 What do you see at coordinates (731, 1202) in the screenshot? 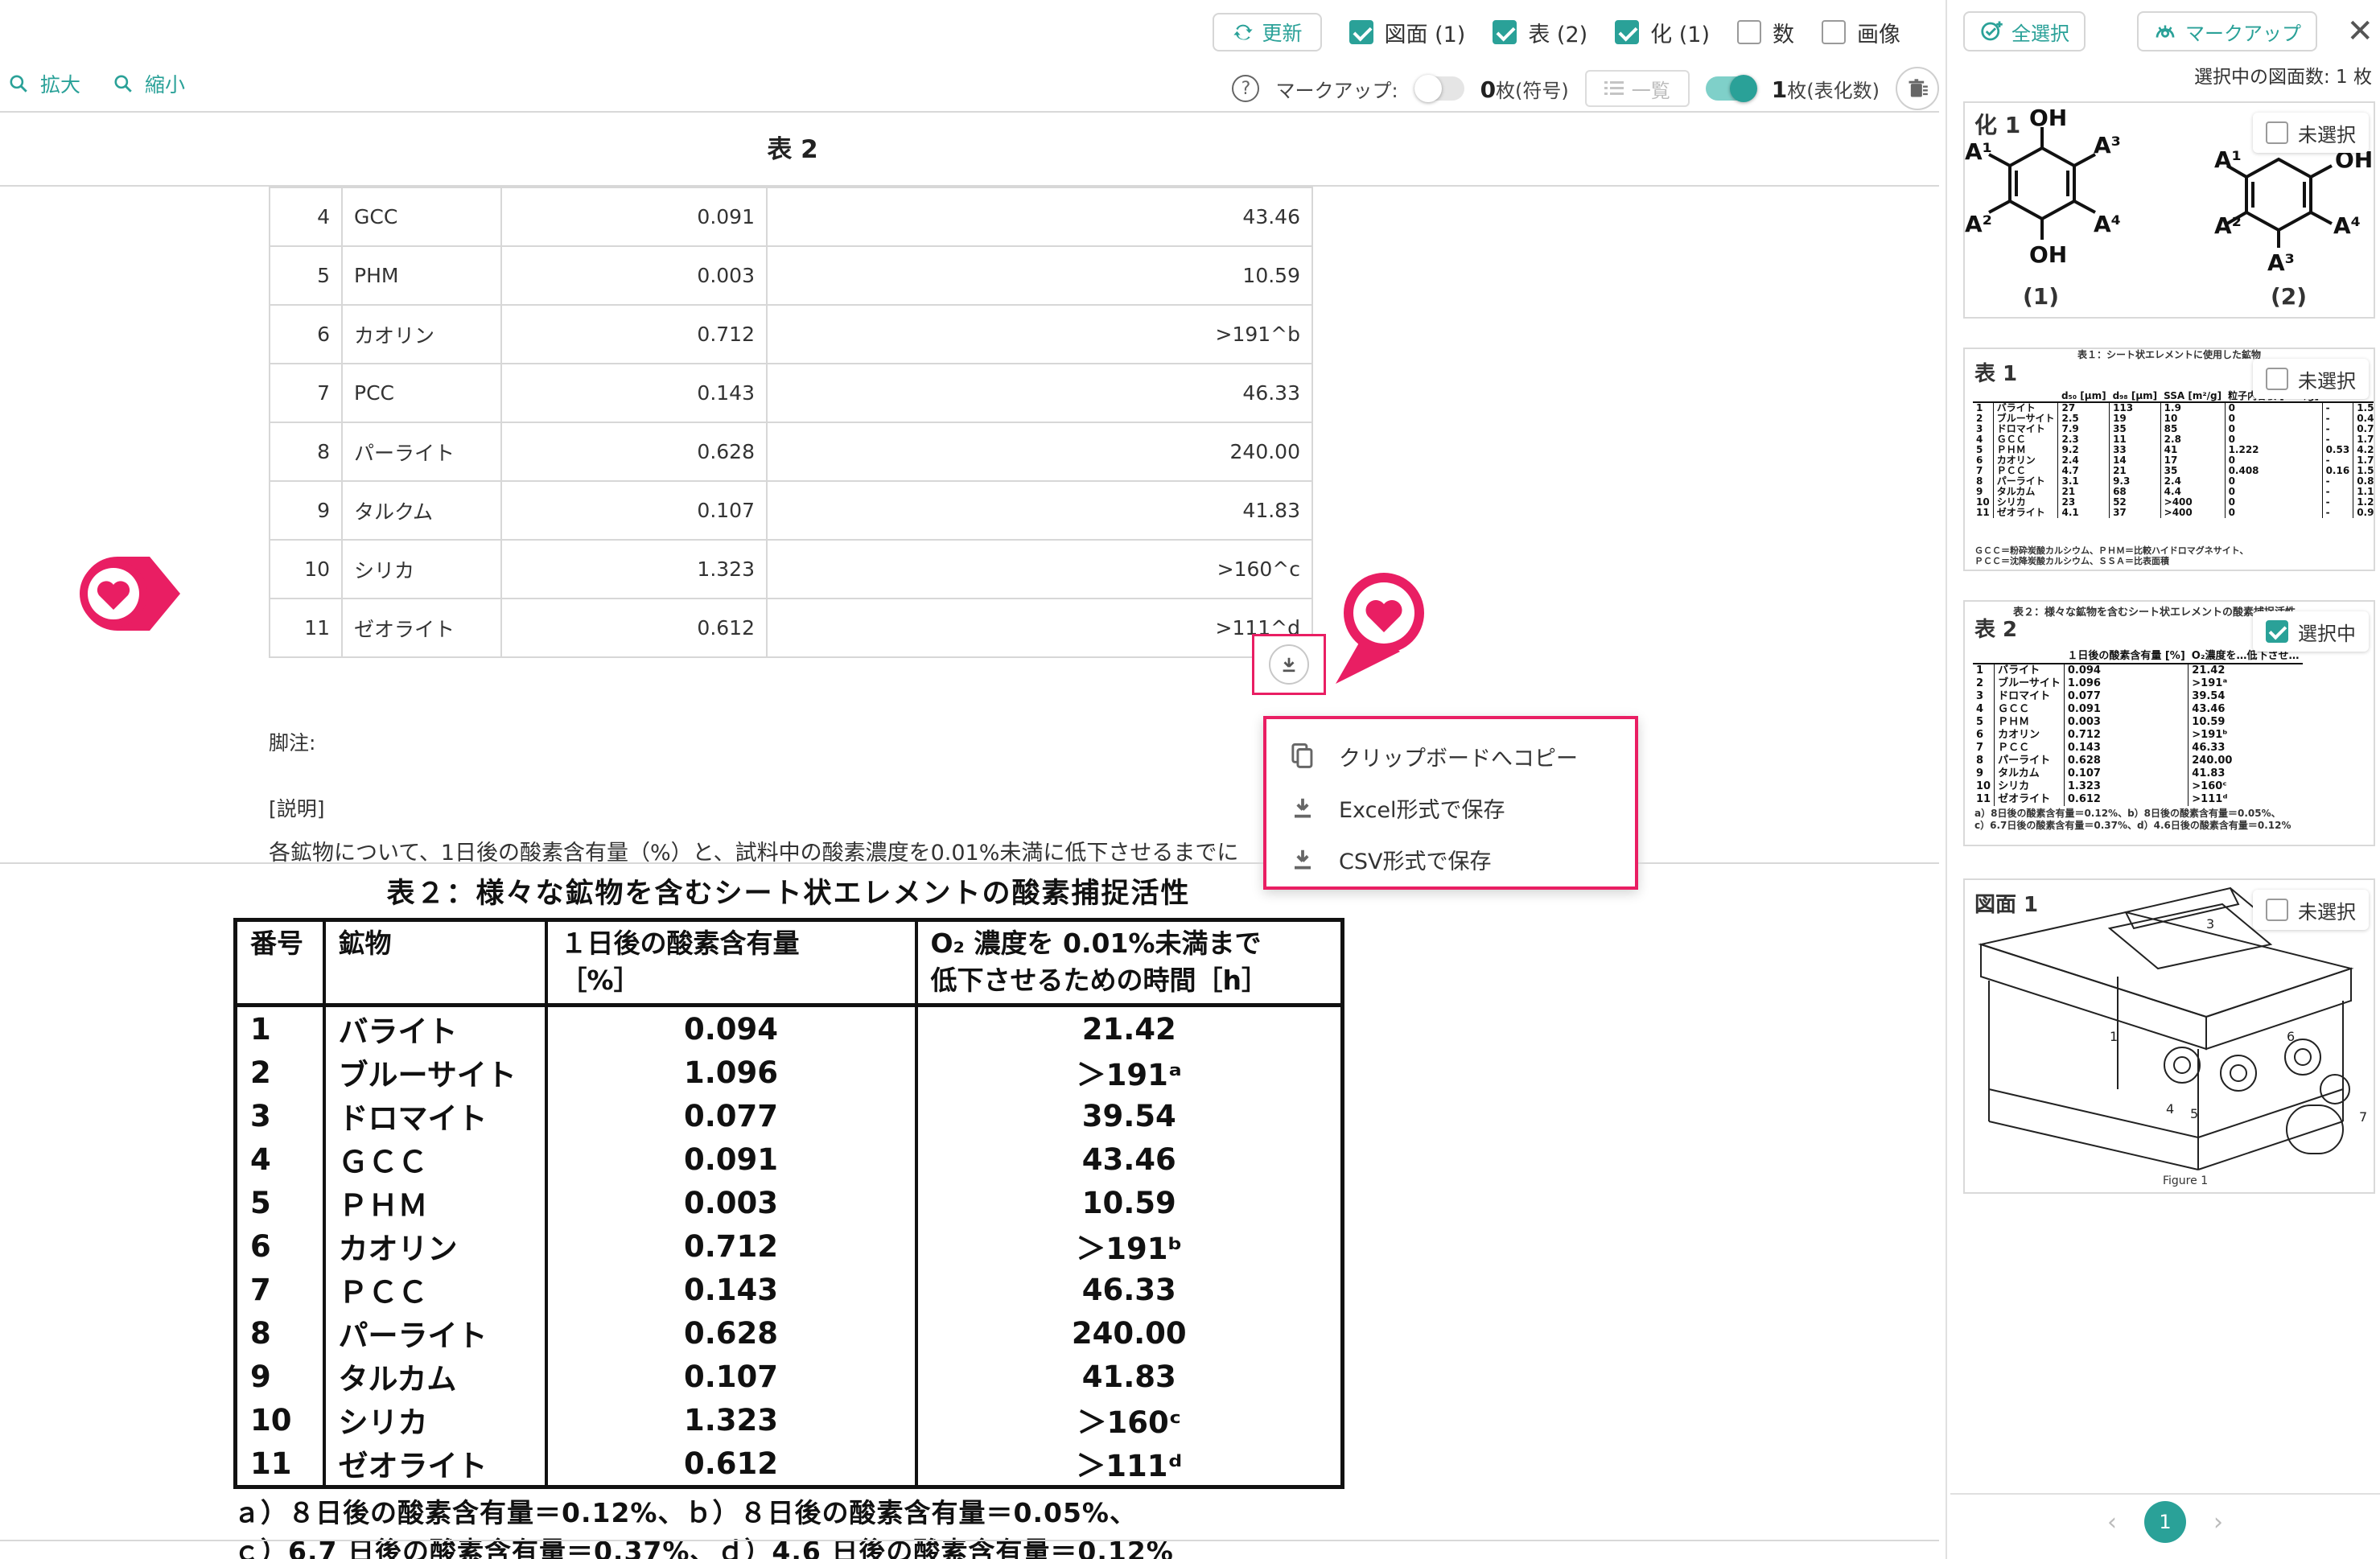
I see `scan-cell: 0.003` at bounding box center [731, 1202].